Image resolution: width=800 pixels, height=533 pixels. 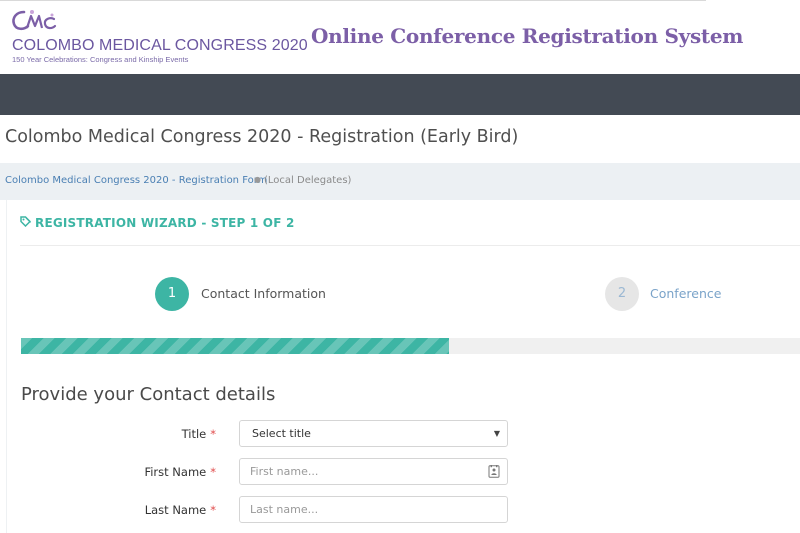 I want to click on title-select-value: Select title, so click(x=281, y=433).